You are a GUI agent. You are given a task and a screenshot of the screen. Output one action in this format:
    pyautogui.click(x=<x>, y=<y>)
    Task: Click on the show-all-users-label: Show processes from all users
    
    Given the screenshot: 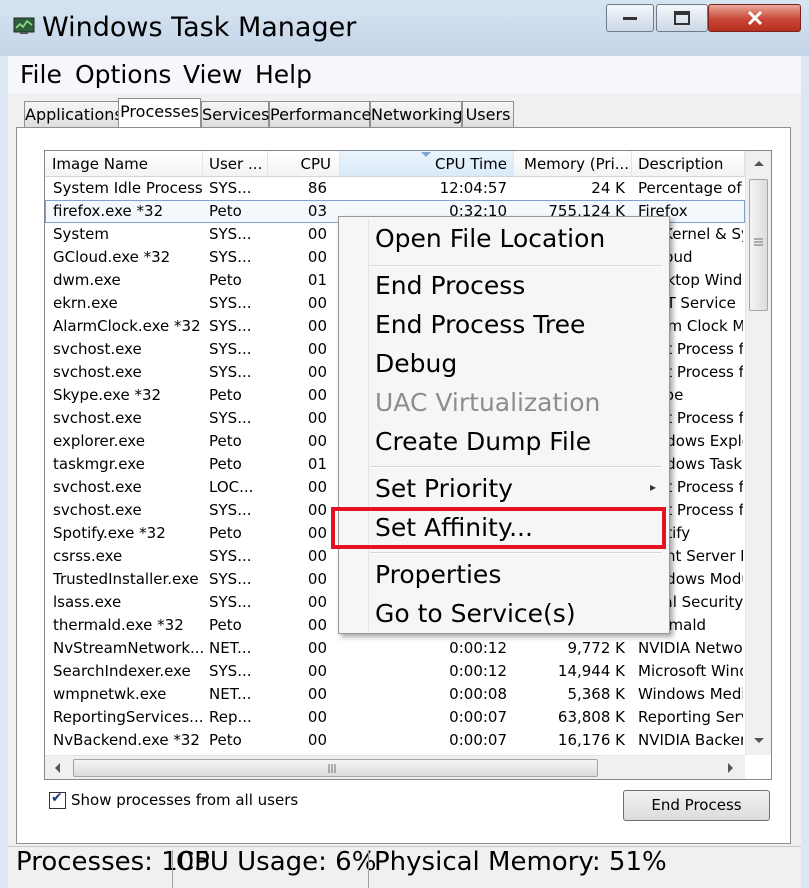 What is the action you would take?
    pyautogui.click(x=184, y=800)
    